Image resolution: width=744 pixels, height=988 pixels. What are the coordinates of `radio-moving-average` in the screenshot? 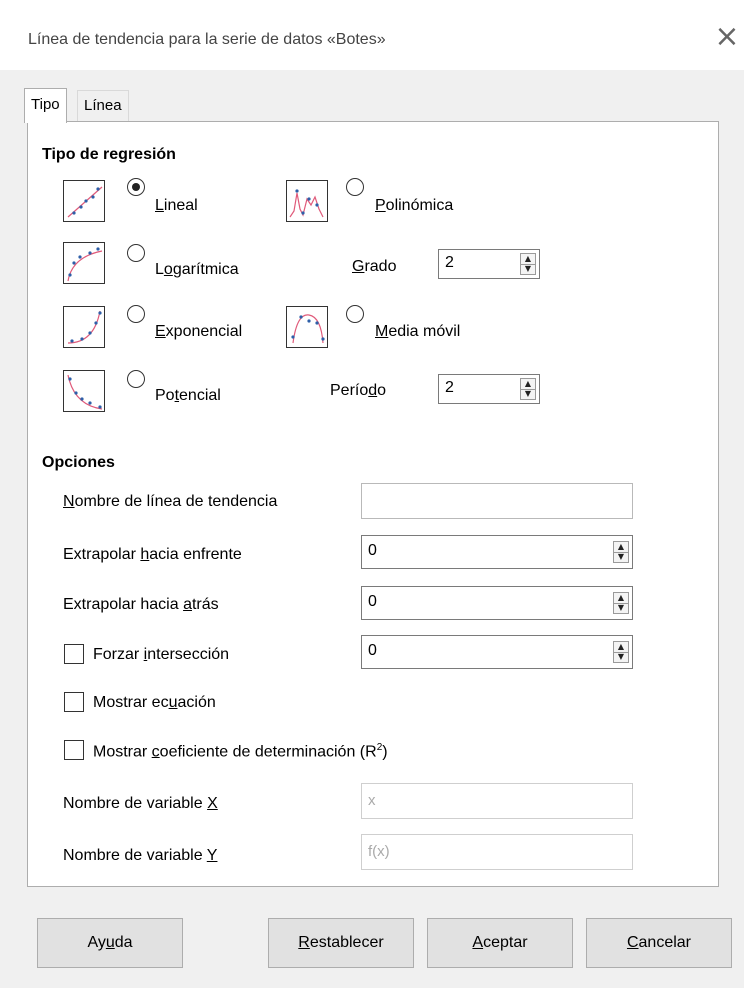 It's located at (355, 314).